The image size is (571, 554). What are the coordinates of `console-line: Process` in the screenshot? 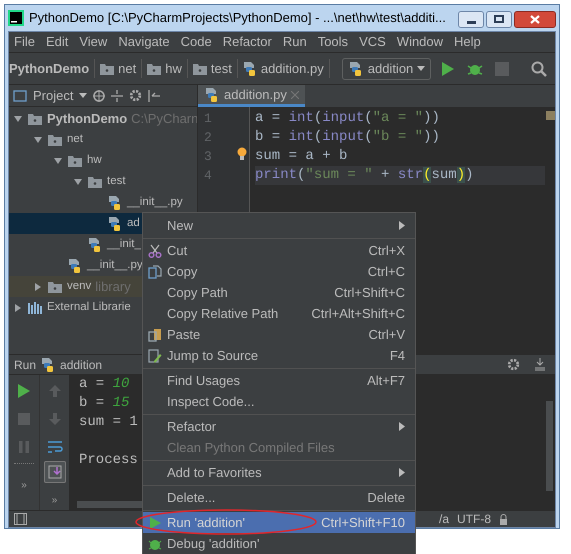 It's located at (108, 460).